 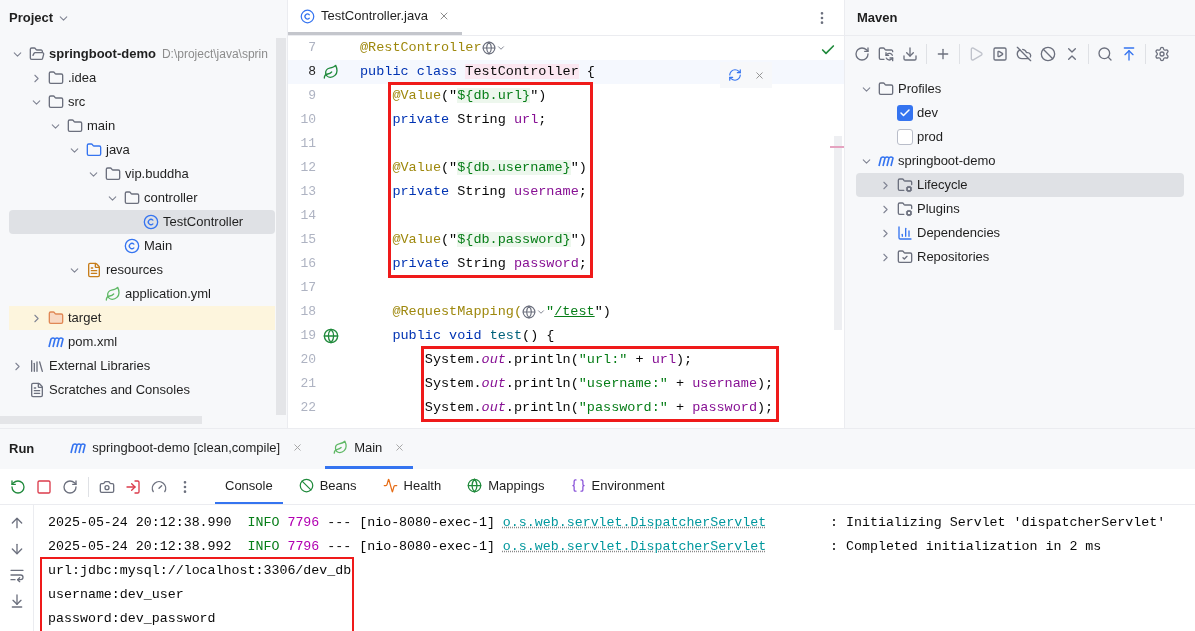 I want to click on restart-icon, so click(x=70, y=486).